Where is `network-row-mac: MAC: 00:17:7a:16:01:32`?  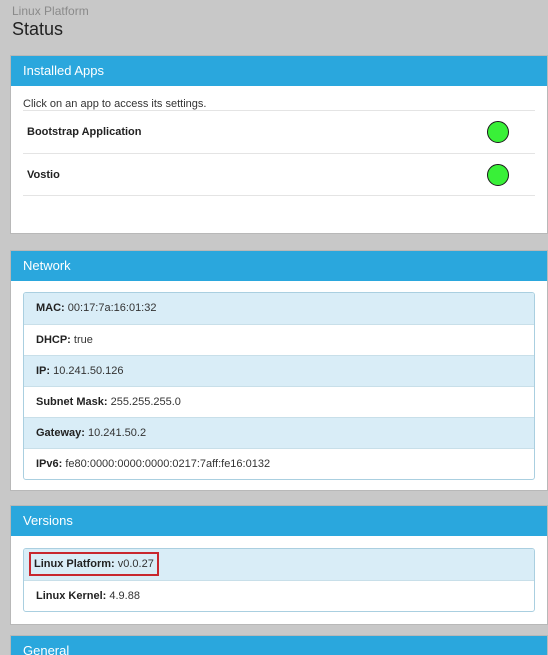 network-row-mac: MAC: 00:17:7a:16:01:32 is located at coordinates (279, 308).